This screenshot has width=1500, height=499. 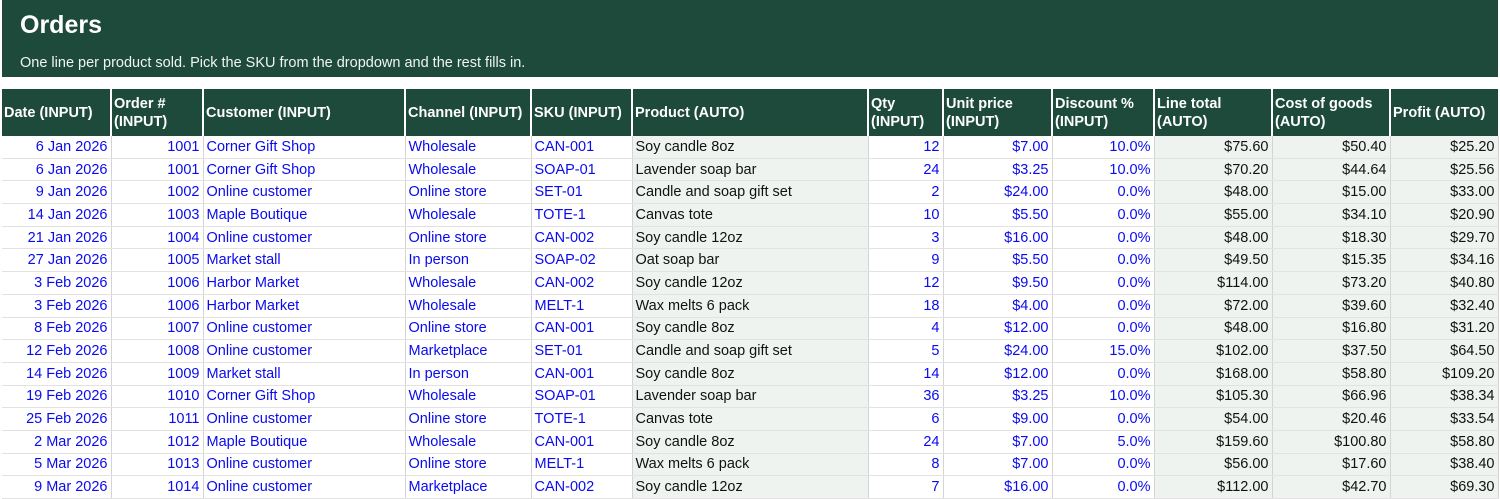 What do you see at coordinates (1331, 112) in the screenshot?
I see `header-cogs: Cost of goods (AUTO)` at bounding box center [1331, 112].